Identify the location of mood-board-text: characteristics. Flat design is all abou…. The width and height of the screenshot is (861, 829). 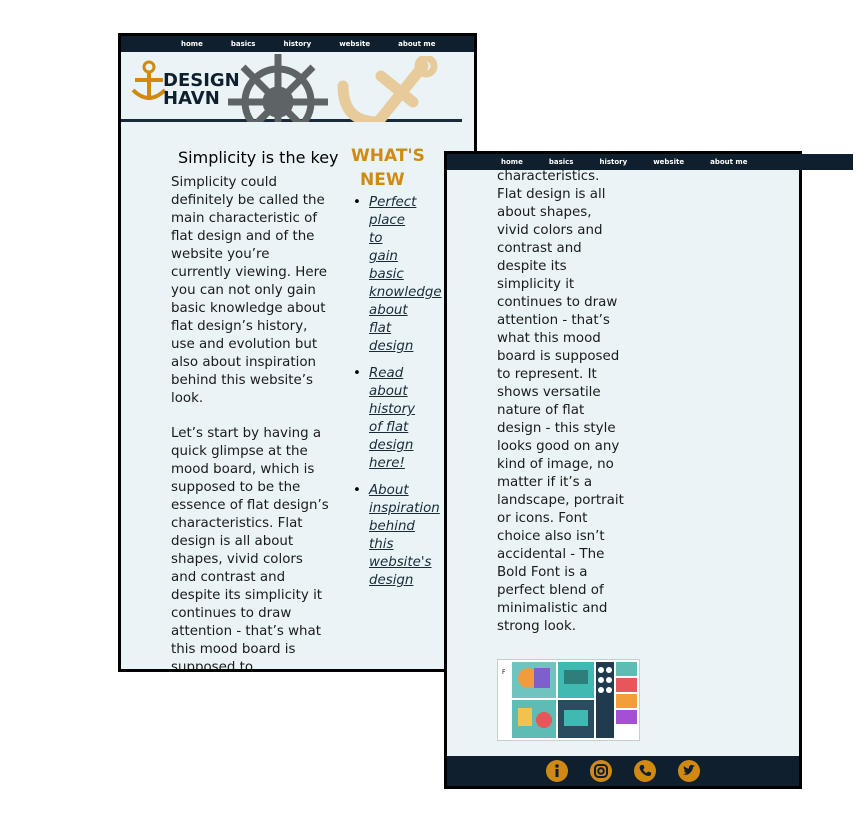
(572, 402).